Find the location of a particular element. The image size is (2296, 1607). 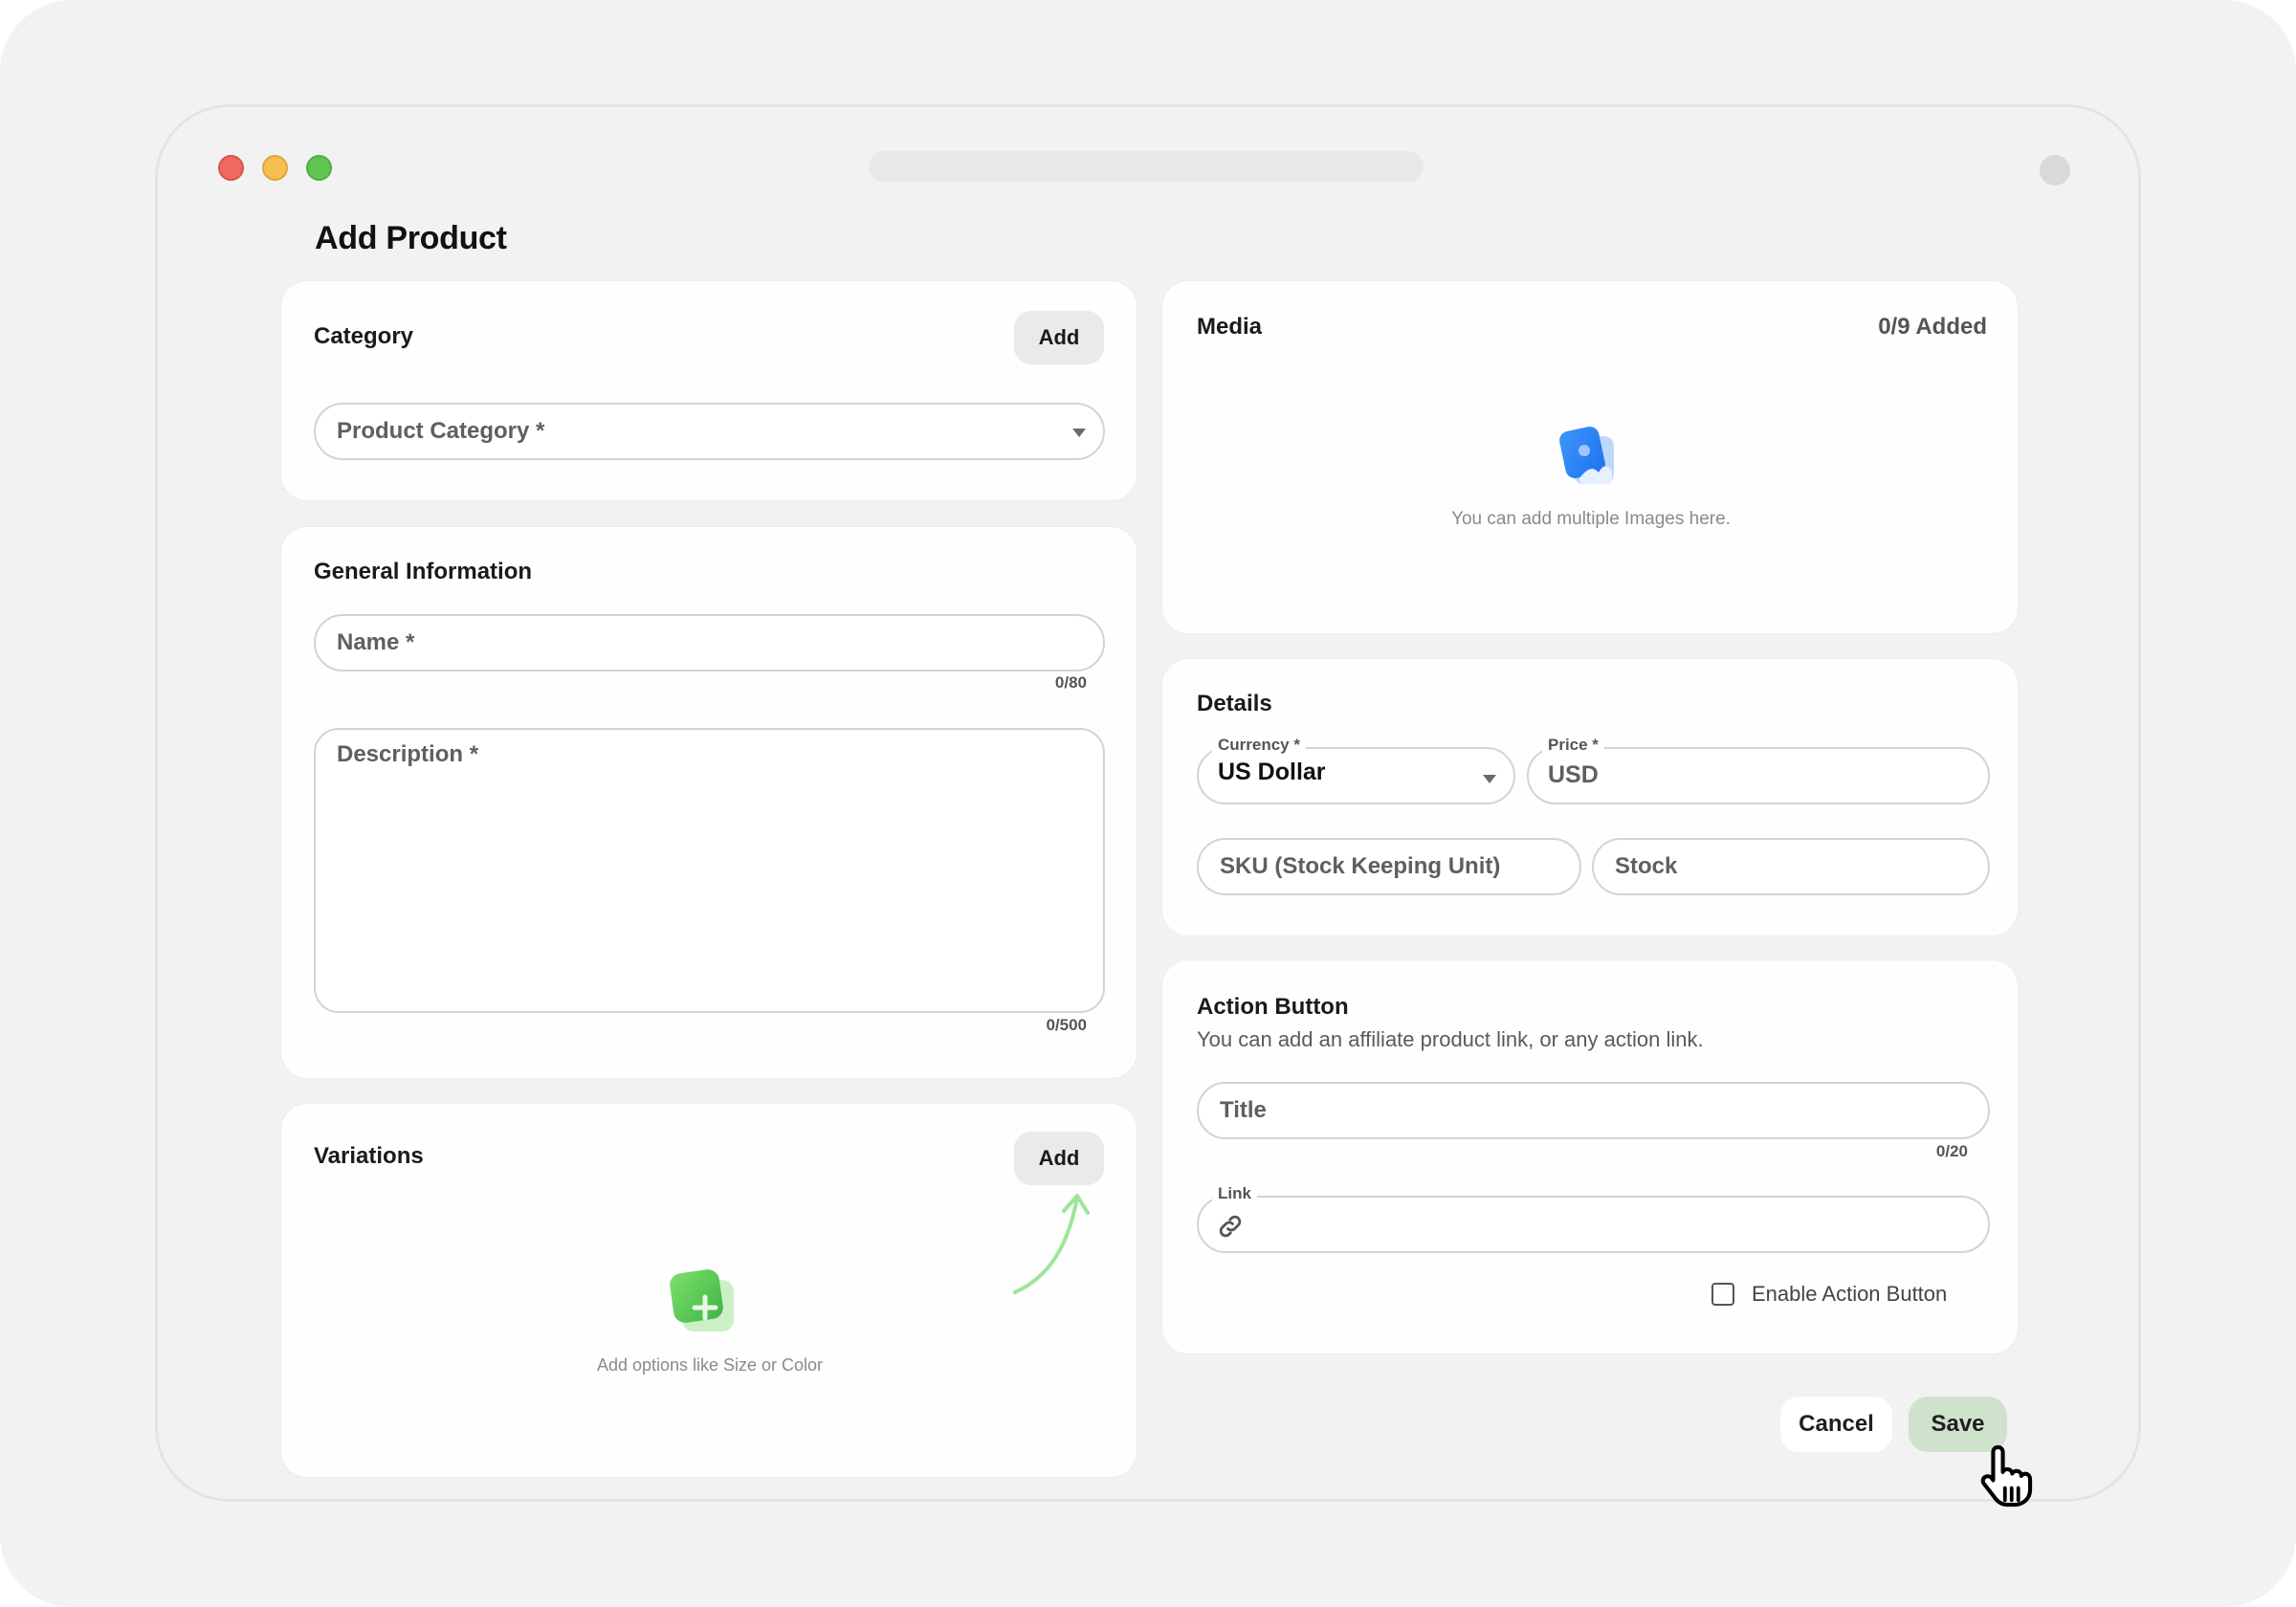

currency-value: US Dollar is located at coordinates (1272, 772).